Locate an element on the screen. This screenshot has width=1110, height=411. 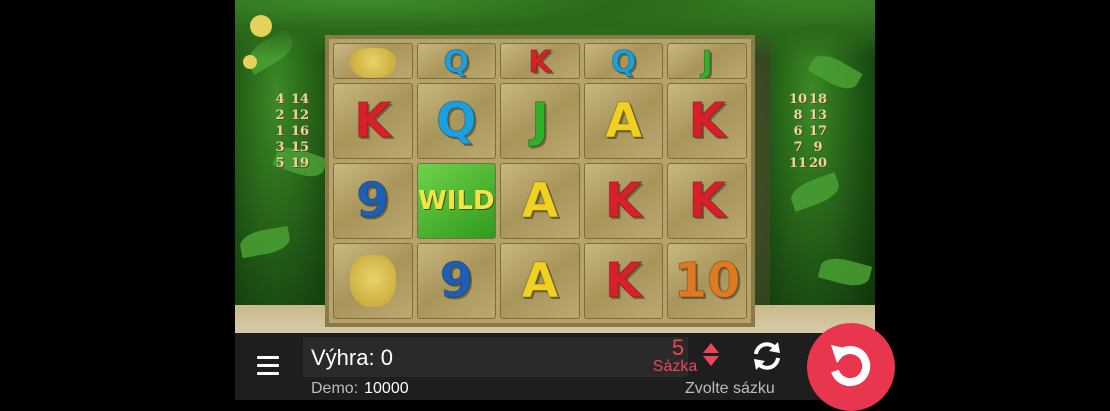
choose-bet-label: Zvolte sázku is located at coordinates (730, 389).